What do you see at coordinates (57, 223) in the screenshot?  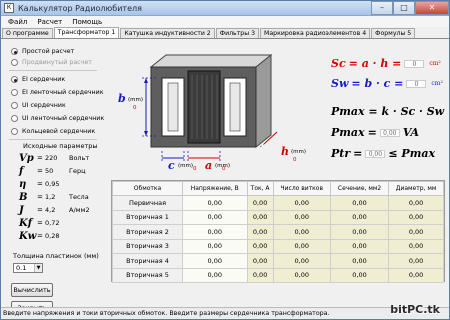 I see `param-value: 0,72` at bounding box center [57, 223].